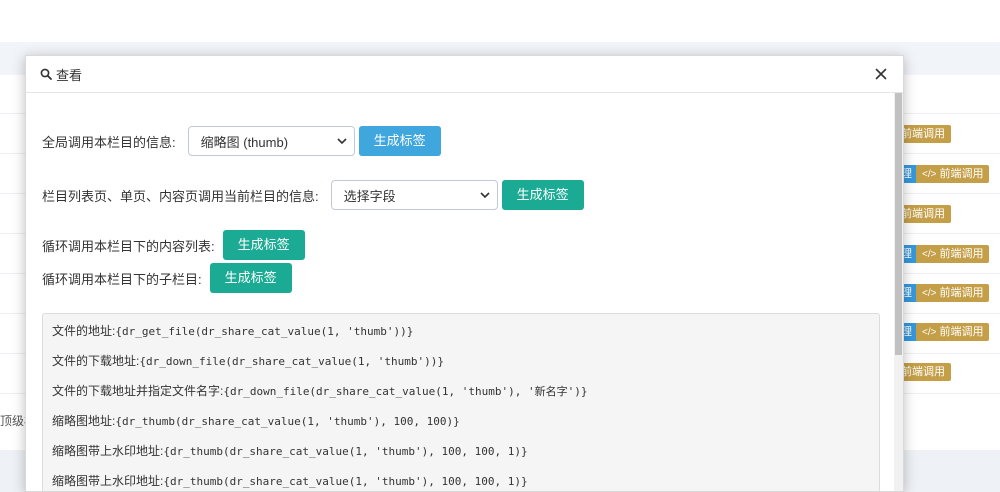  What do you see at coordinates (109, 142) in the screenshot?
I see `global-call-label: 全局调用本栏目的信息:` at bounding box center [109, 142].